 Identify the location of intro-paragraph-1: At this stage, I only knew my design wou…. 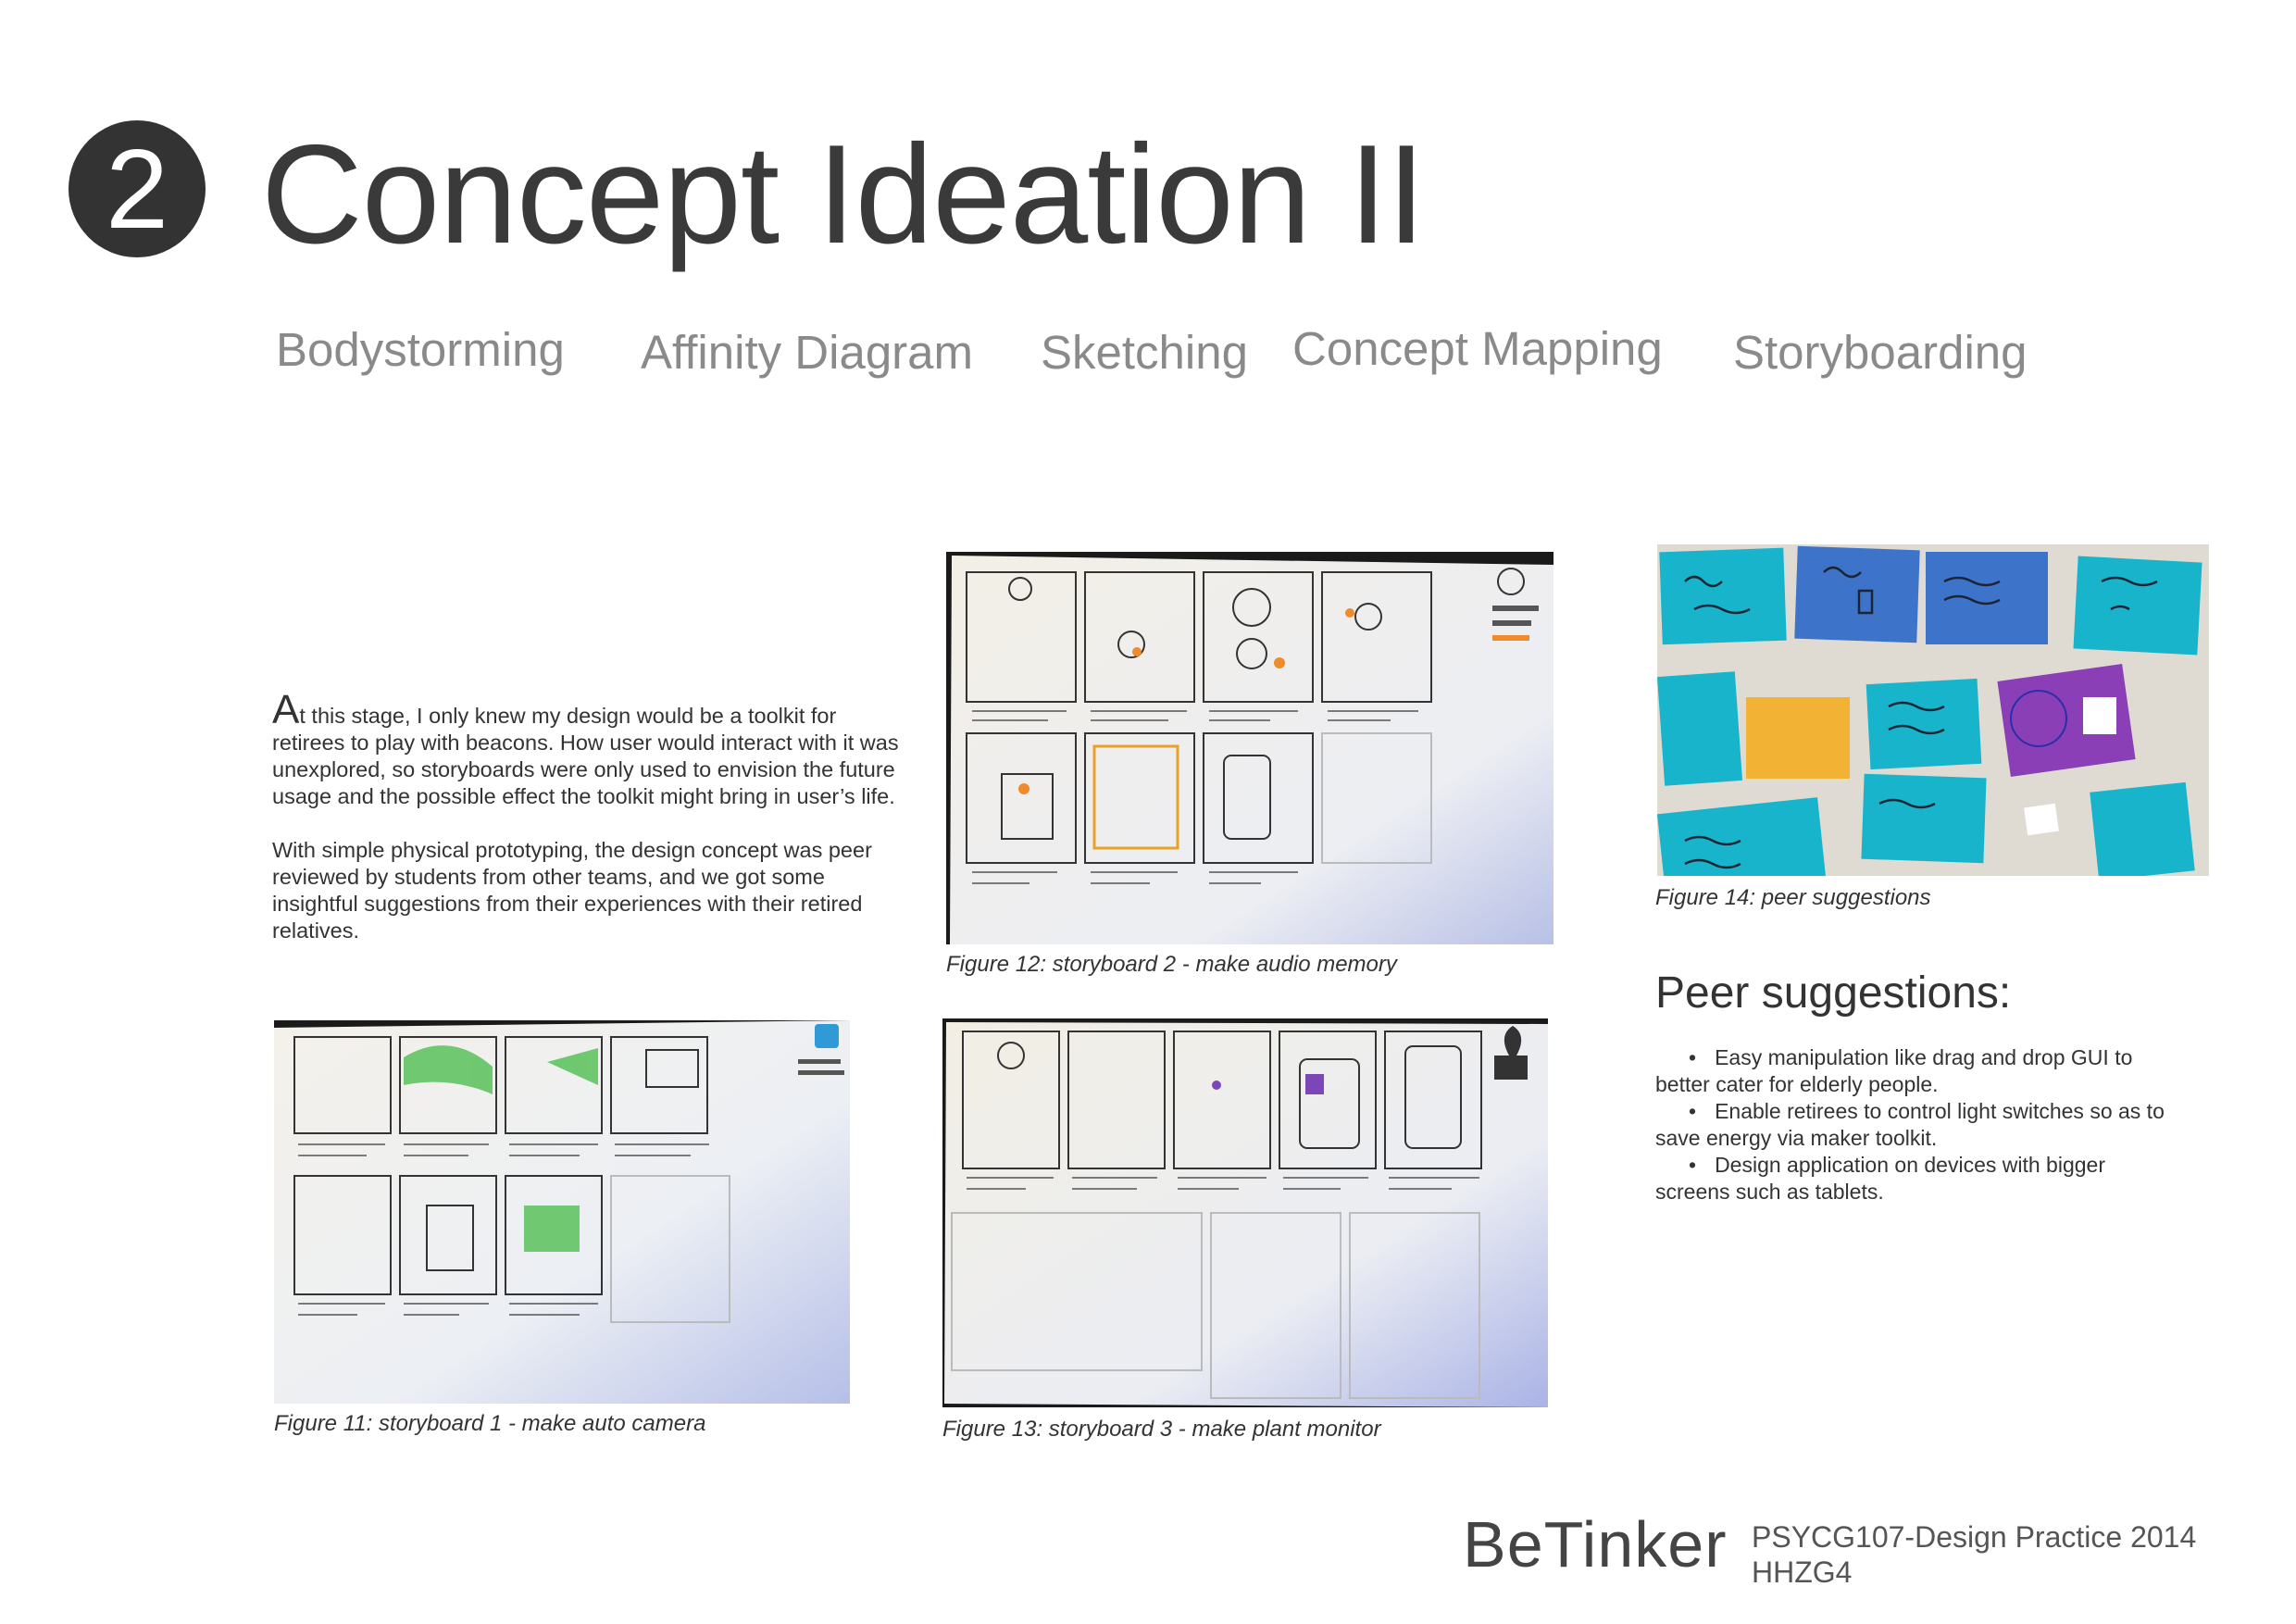
(585, 748).